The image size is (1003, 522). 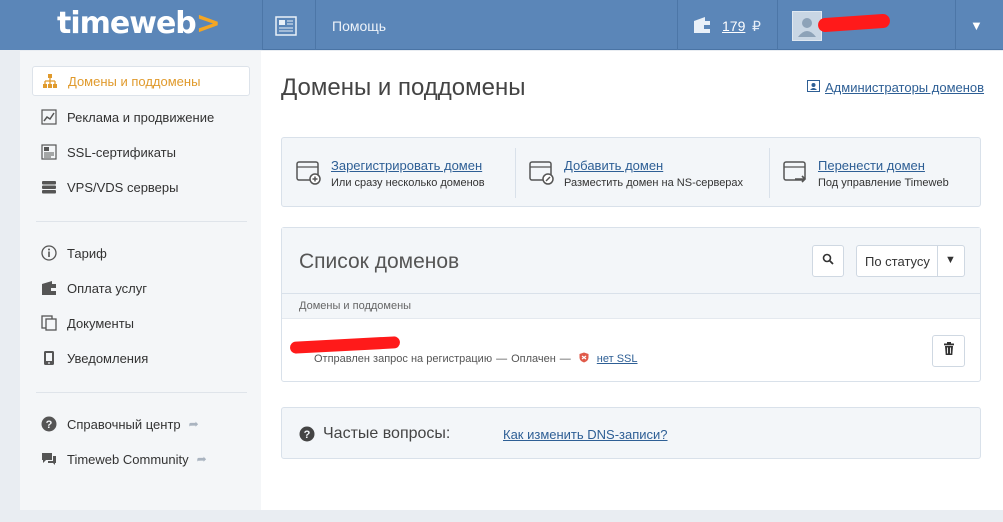 I want to click on sidebar-item-label: Уведомления, so click(x=108, y=358).